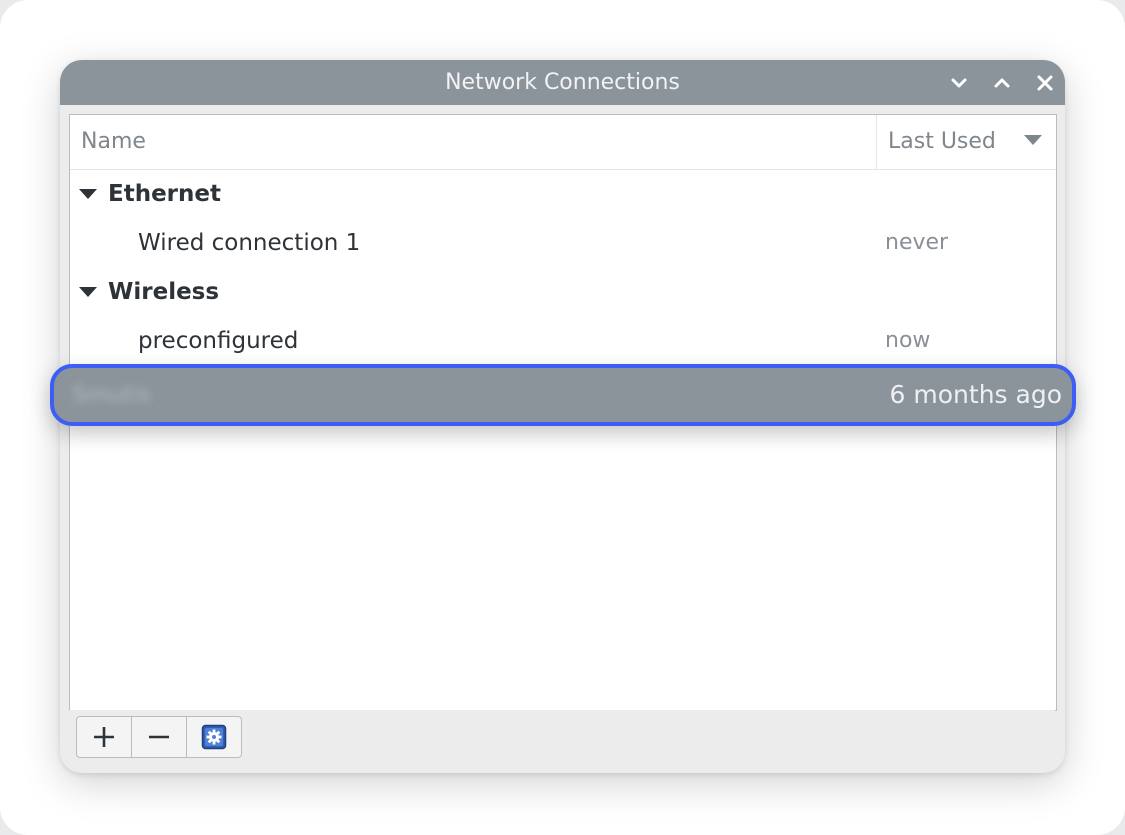 The image size is (1125, 835). I want to click on group-label: Ethernet, so click(164, 194).